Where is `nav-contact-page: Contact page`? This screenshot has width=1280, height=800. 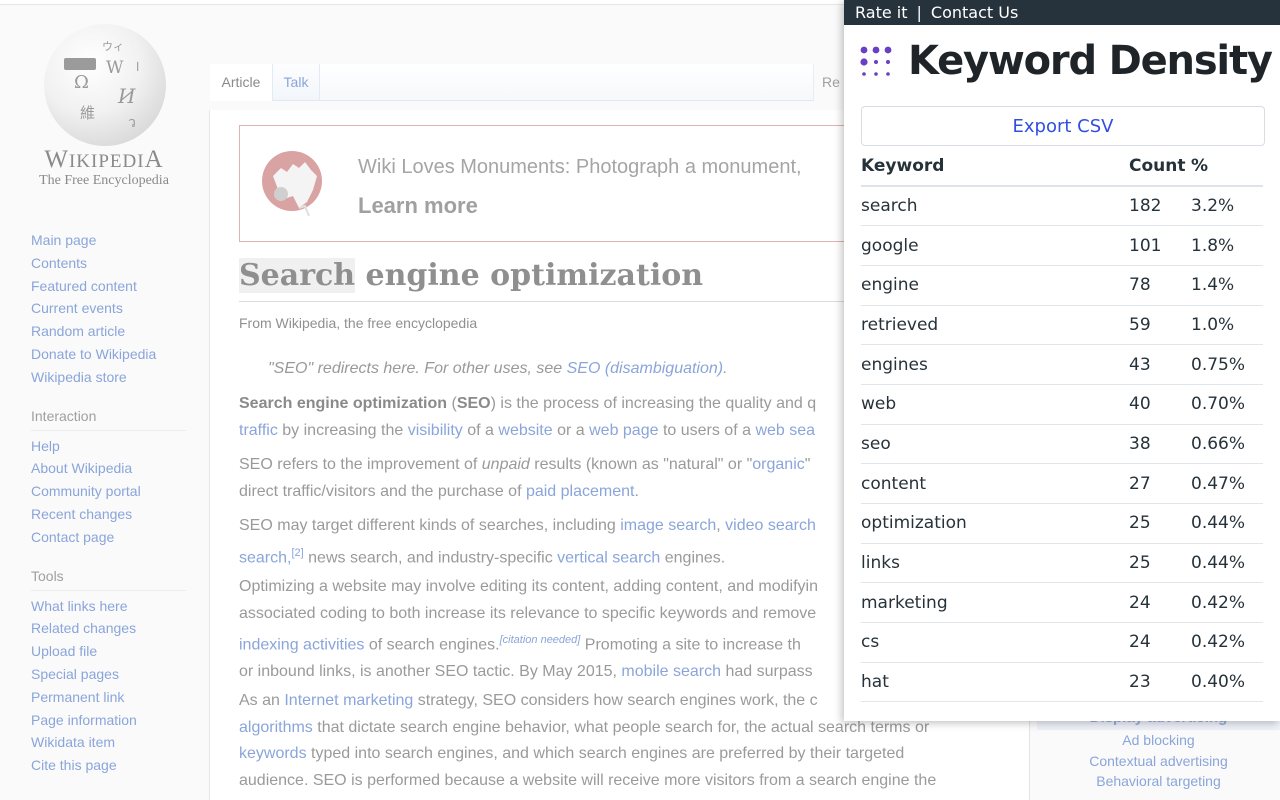
nav-contact-page: Contact page is located at coordinates (108, 537).